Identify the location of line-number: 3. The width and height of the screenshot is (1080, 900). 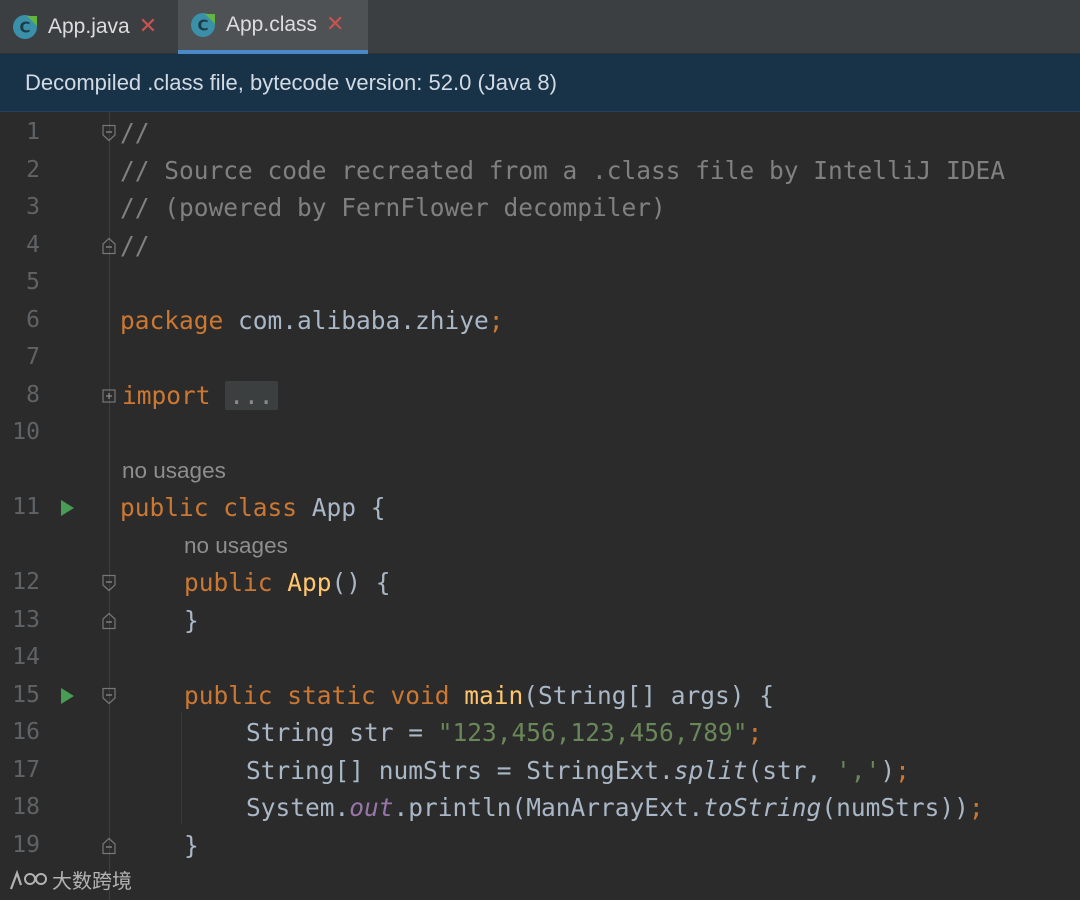
(33, 207).